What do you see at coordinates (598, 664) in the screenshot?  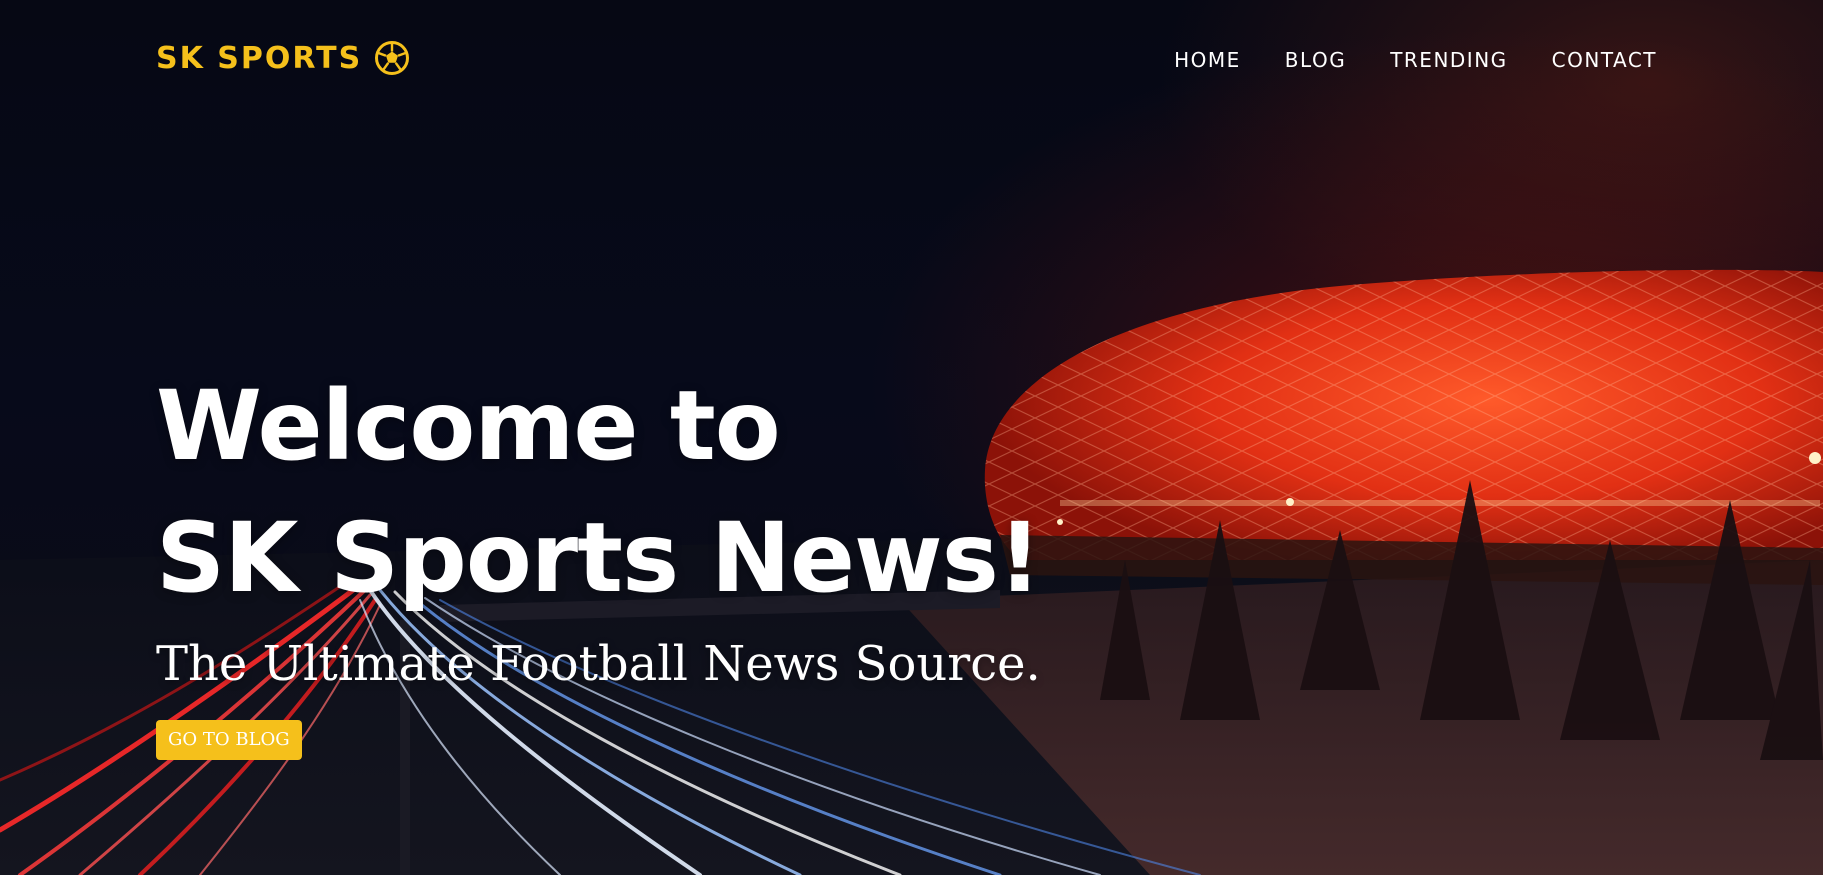 I see `hero-tagline: The Ultimate Football News Source.` at bounding box center [598, 664].